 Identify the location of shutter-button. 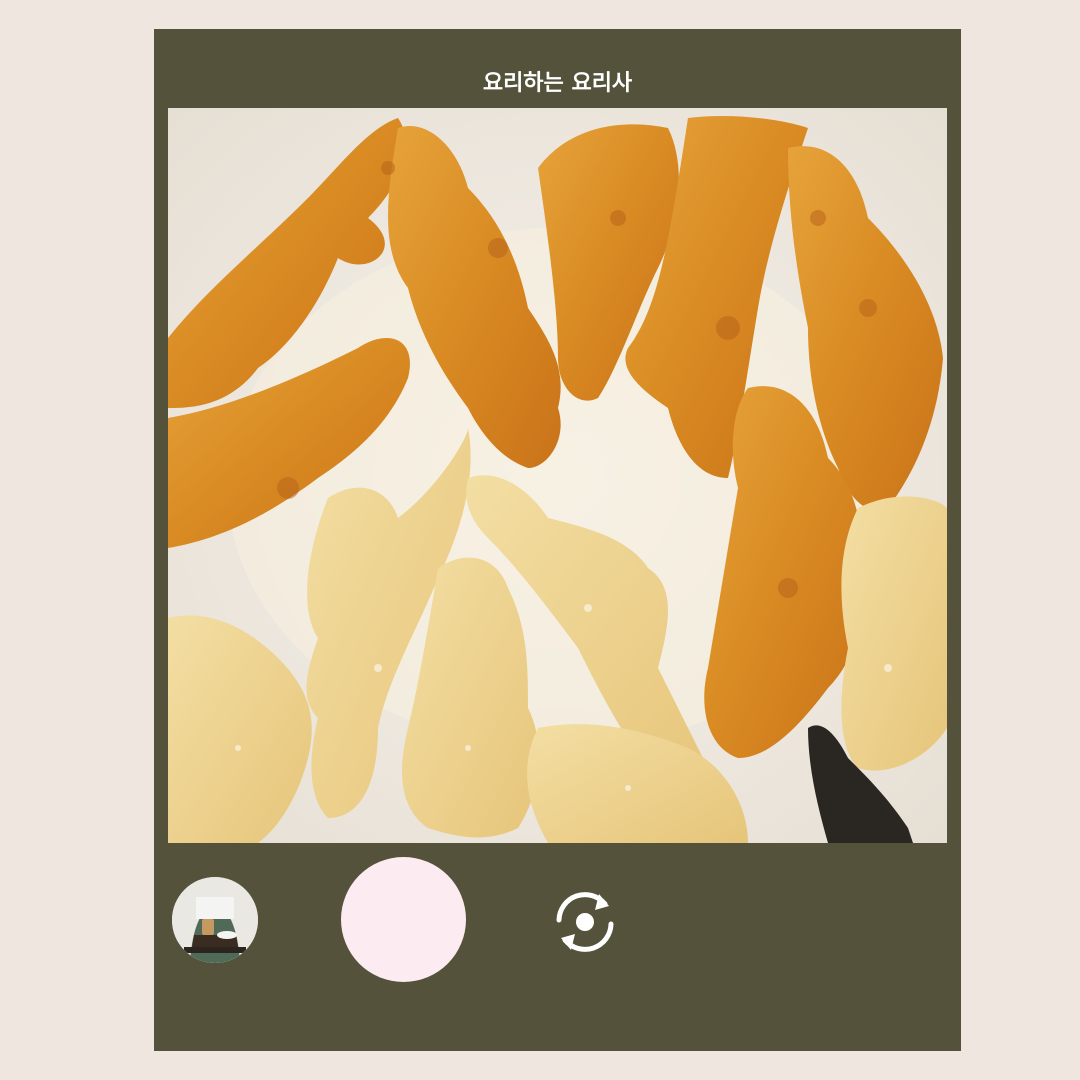
(403, 919).